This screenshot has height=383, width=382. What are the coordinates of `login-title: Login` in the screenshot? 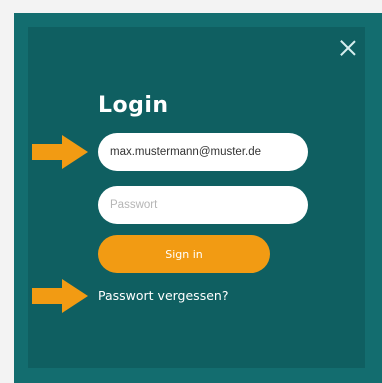 It's located at (133, 105).